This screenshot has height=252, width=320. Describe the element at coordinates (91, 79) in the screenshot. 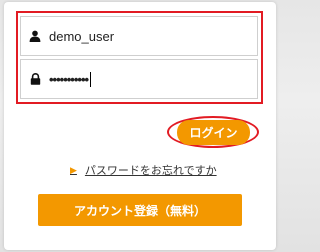

I see `text-cursor` at that location.